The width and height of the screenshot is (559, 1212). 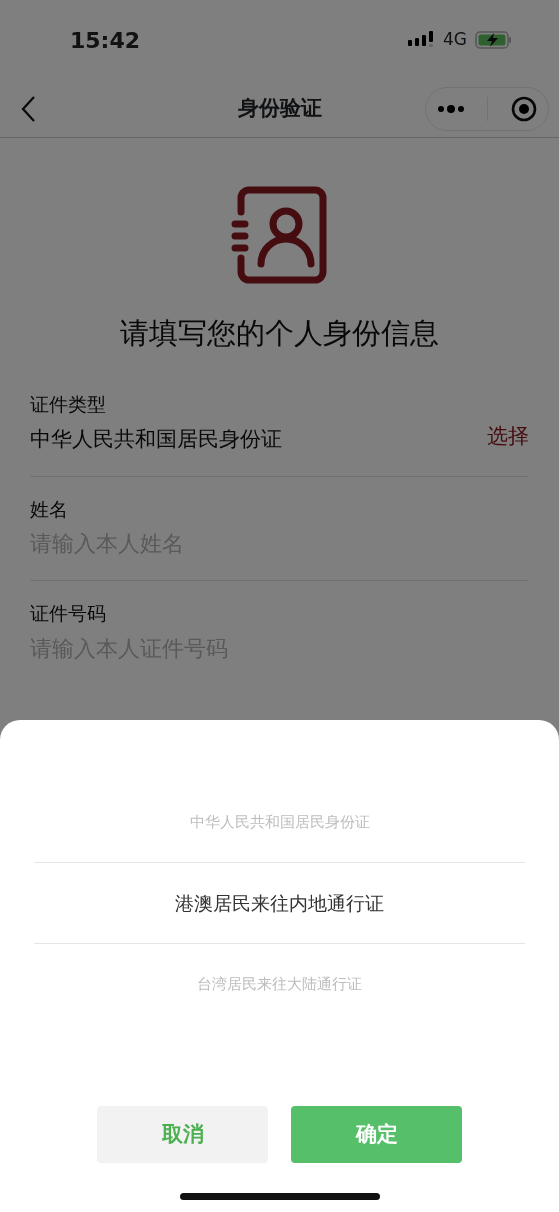 What do you see at coordinates (182, 1134) in the screenshot?
I see `cancel-button: 取消` at bounding box center [182, 1134].